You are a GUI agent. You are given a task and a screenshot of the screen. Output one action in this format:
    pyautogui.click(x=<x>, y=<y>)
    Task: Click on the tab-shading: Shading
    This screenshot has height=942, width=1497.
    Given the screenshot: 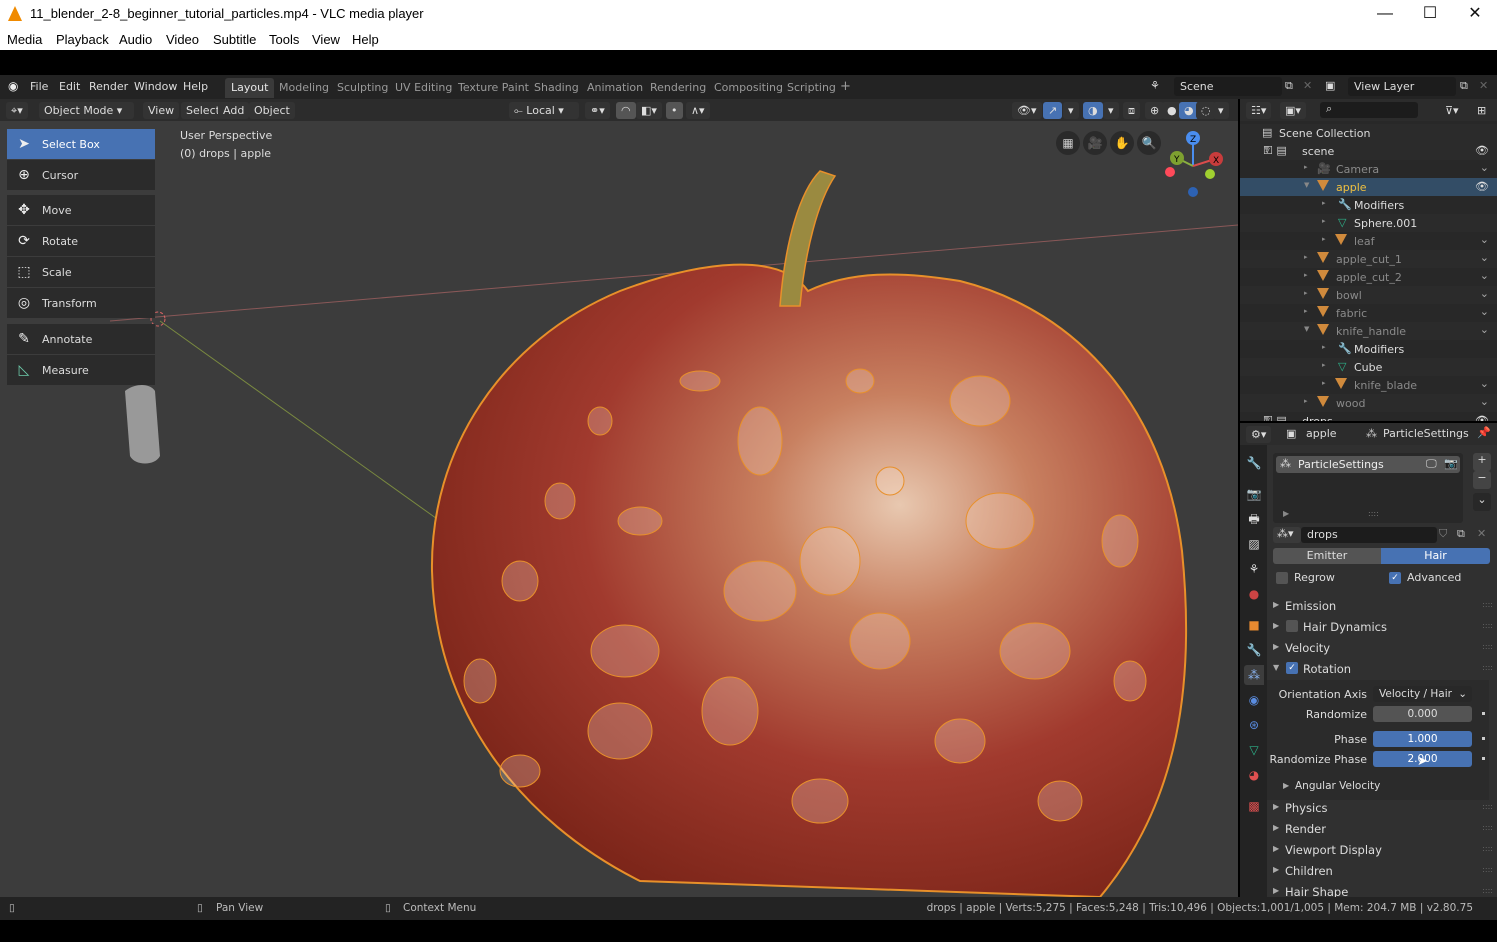 What is the action you would take?
    pyautogui.click(x=556, y=88)
    